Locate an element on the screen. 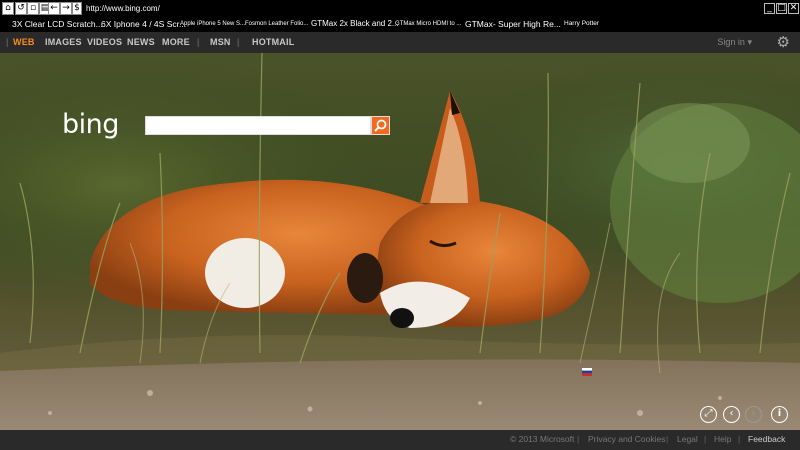  dollar-icon: $ is located at coordinates (77, 8).